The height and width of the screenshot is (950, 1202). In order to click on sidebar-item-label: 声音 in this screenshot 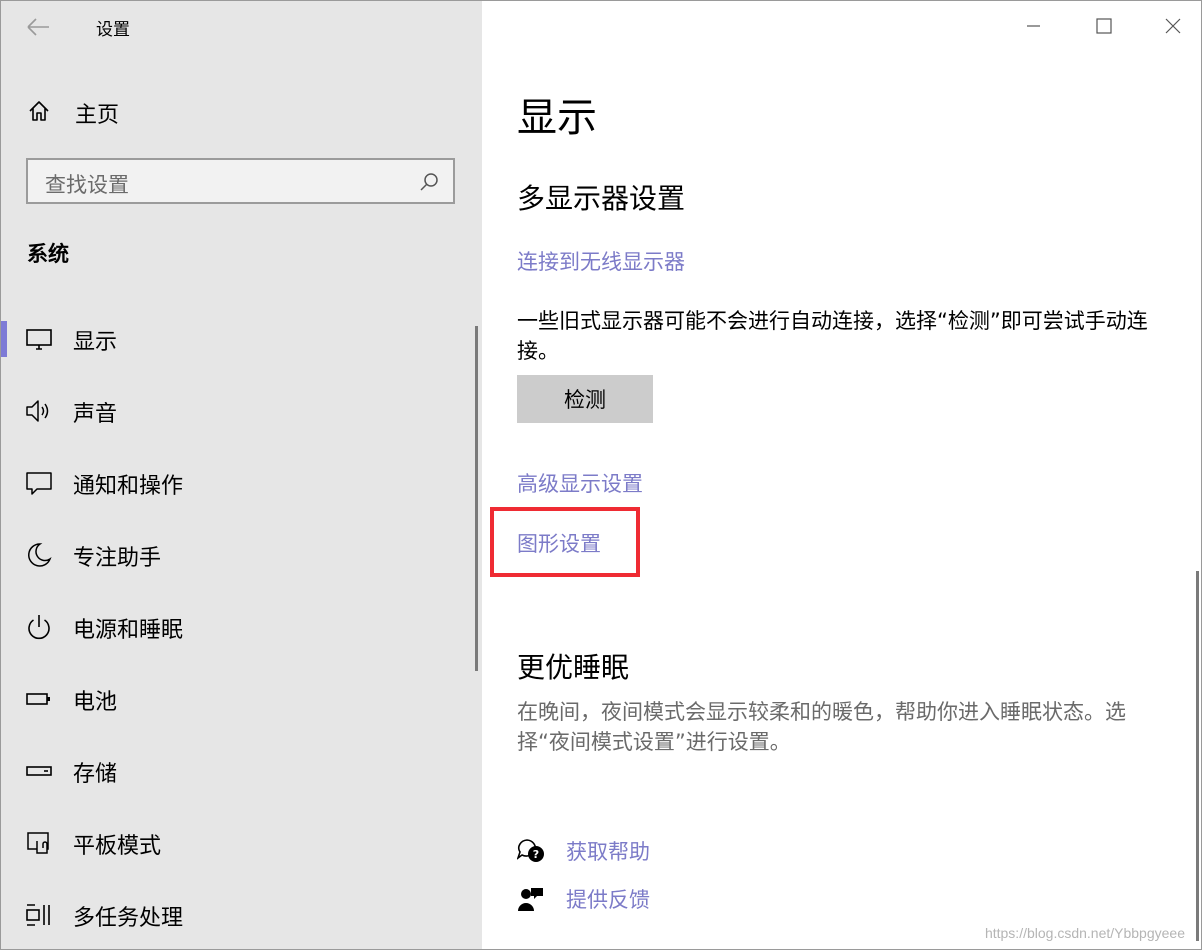, I will do `click(95, 414)`.